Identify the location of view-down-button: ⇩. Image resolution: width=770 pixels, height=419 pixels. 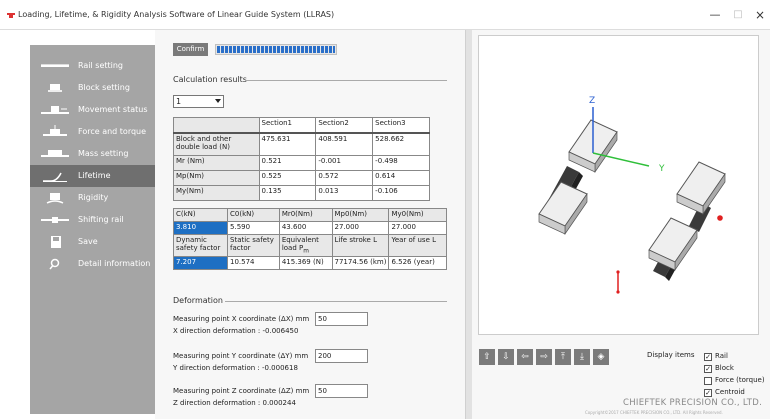
(506, 357).